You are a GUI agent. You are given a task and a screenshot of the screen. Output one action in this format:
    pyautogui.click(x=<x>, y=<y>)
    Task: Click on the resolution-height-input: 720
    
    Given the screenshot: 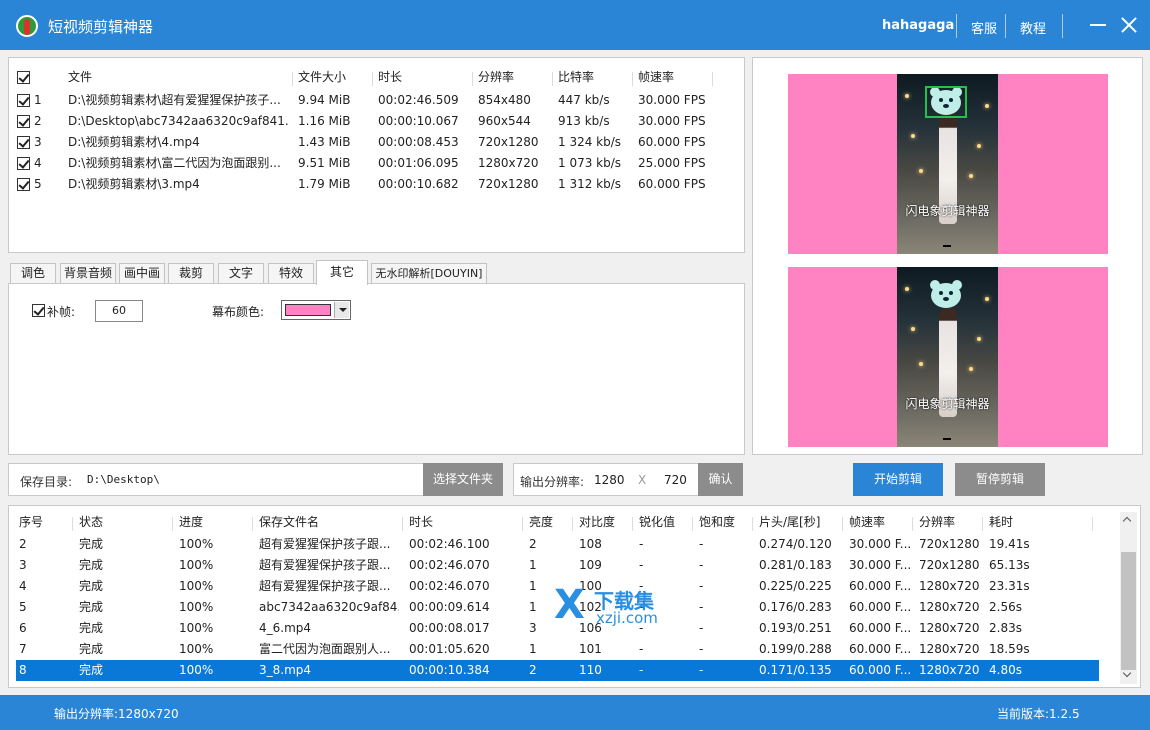 What is the action you would take?
    pyautogui.click(x=675, y=480)
    